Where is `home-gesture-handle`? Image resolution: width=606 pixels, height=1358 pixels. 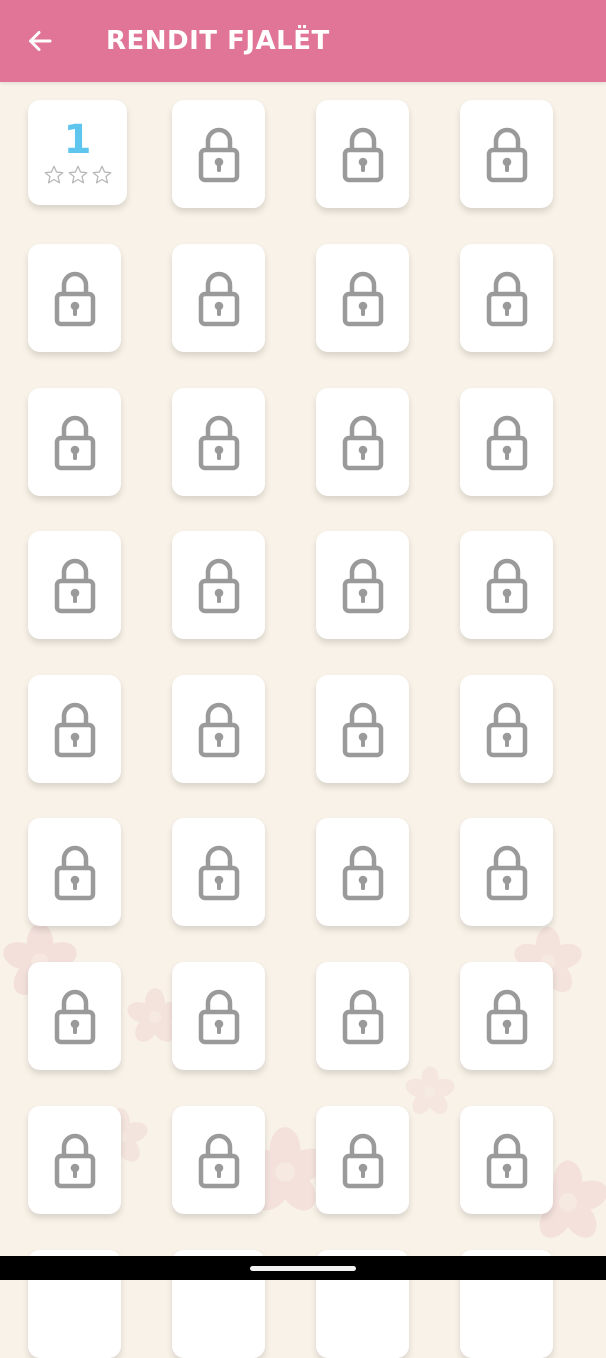
home-gesture-handle is located at coordinates (303, 1268).